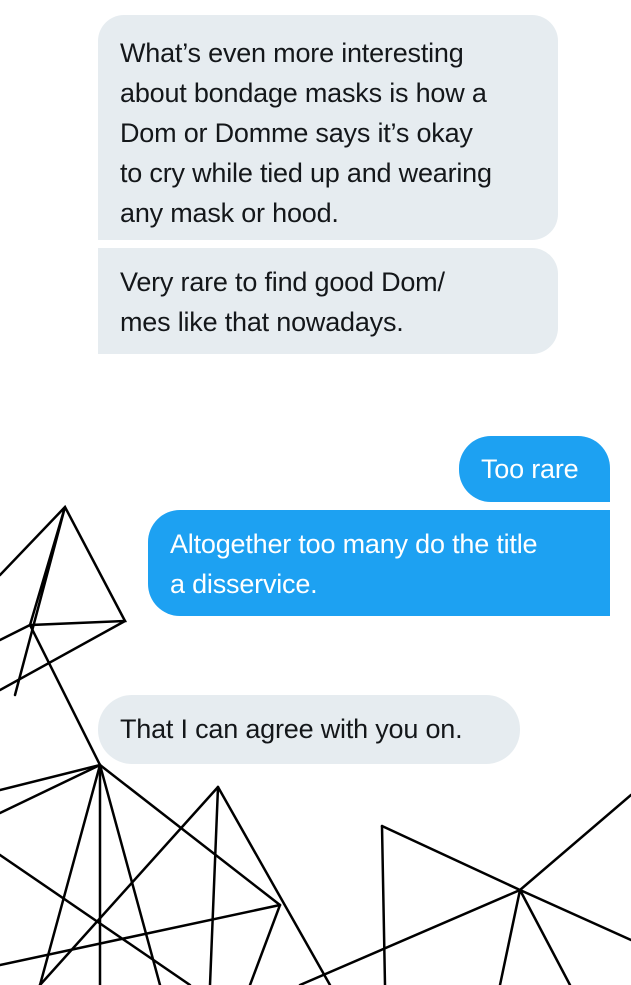  Describe the element at coordinates (534, 469) in the screenshot. I see `sent-message: Too rare` at that location.